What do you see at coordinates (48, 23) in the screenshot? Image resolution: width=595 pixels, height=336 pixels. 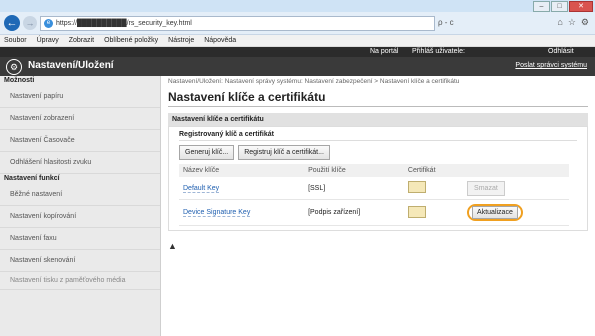 I see `ie-logo-icon: e` at bounding box center [48, 23].